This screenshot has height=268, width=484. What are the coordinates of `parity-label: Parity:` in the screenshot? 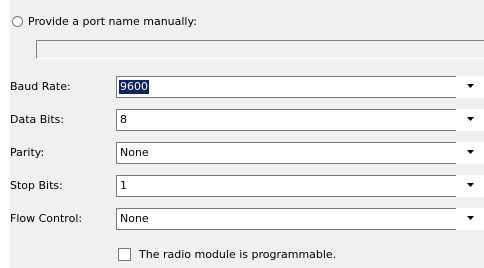 It's located at (27, 152).